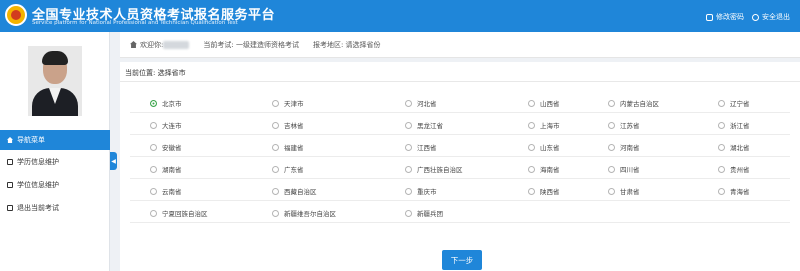  I want to click on province-option: 新疆维吾尔自治区, so click(304, 213).